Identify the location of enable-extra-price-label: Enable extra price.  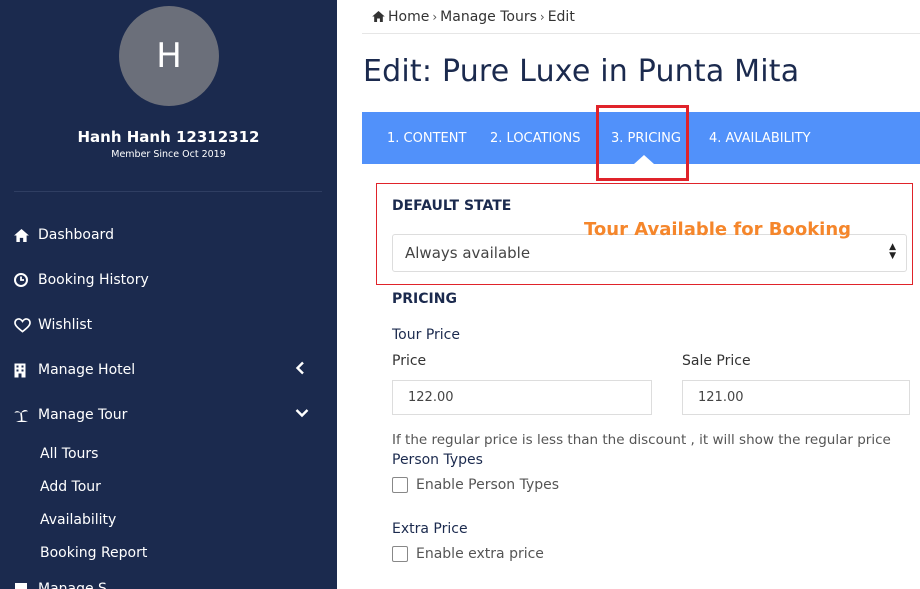
(480, 554).